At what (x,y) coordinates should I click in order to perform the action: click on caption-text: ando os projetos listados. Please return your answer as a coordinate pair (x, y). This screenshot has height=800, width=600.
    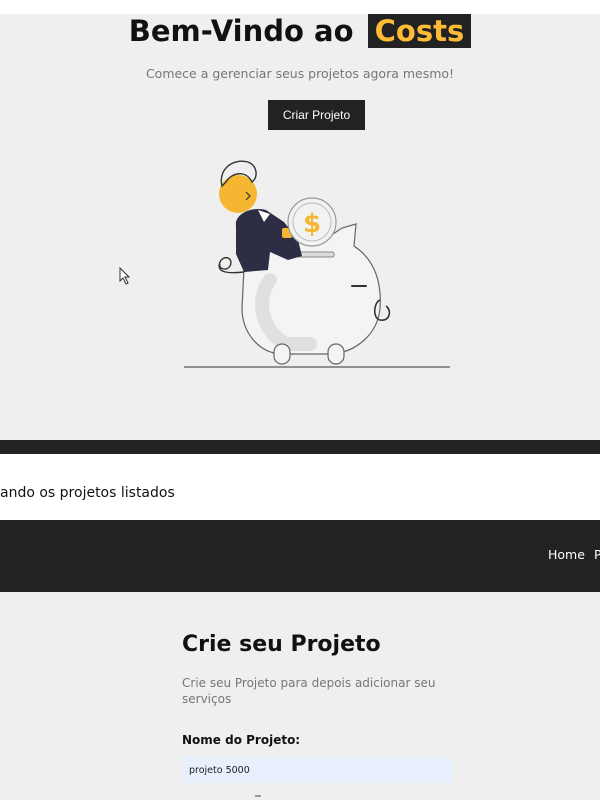
    Looking at the image, I should click on (87, 493).